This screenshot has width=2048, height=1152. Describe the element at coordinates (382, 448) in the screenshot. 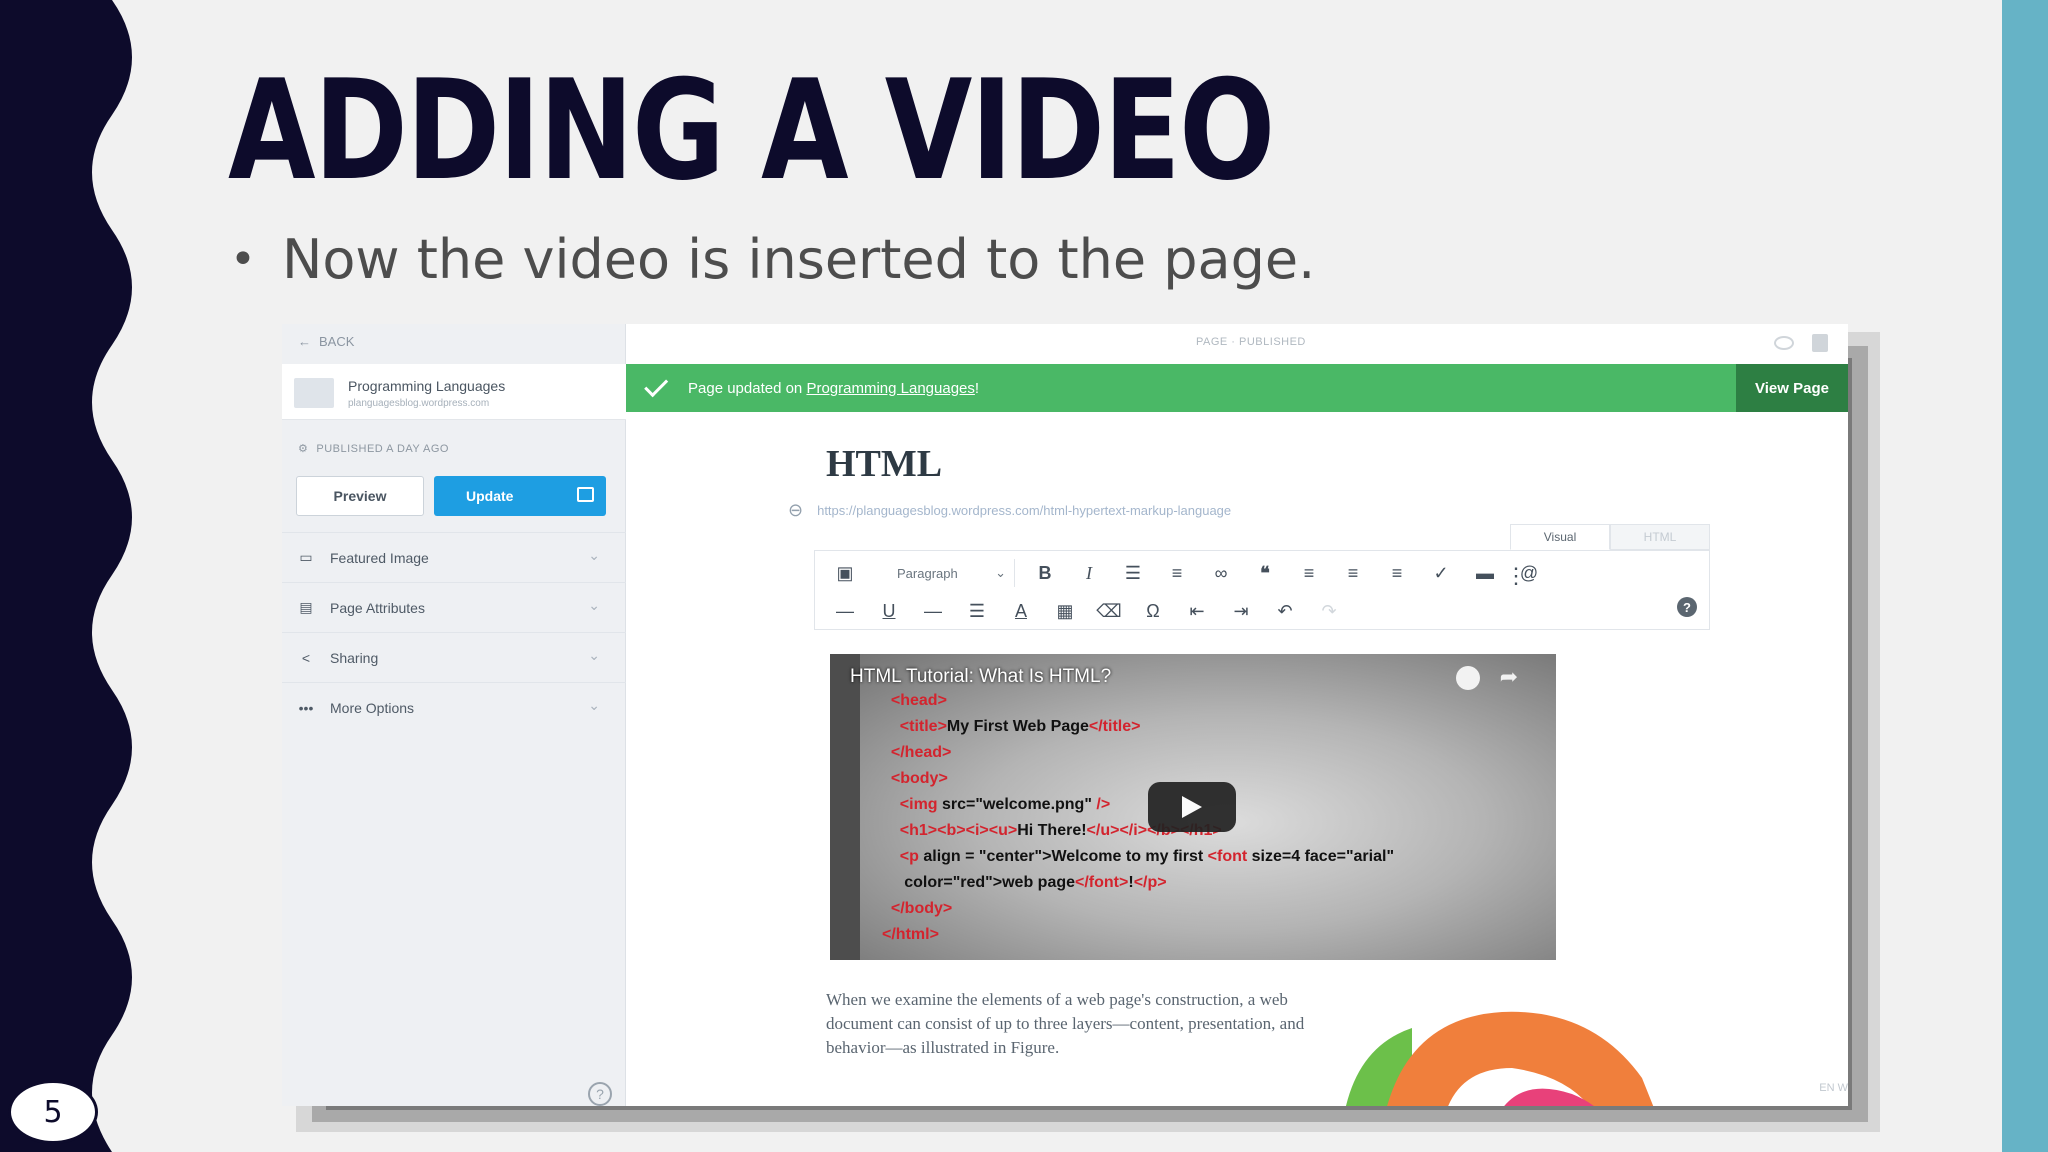

I see `publish-status-text: PUBLISHED A DAY AGO` at that location.